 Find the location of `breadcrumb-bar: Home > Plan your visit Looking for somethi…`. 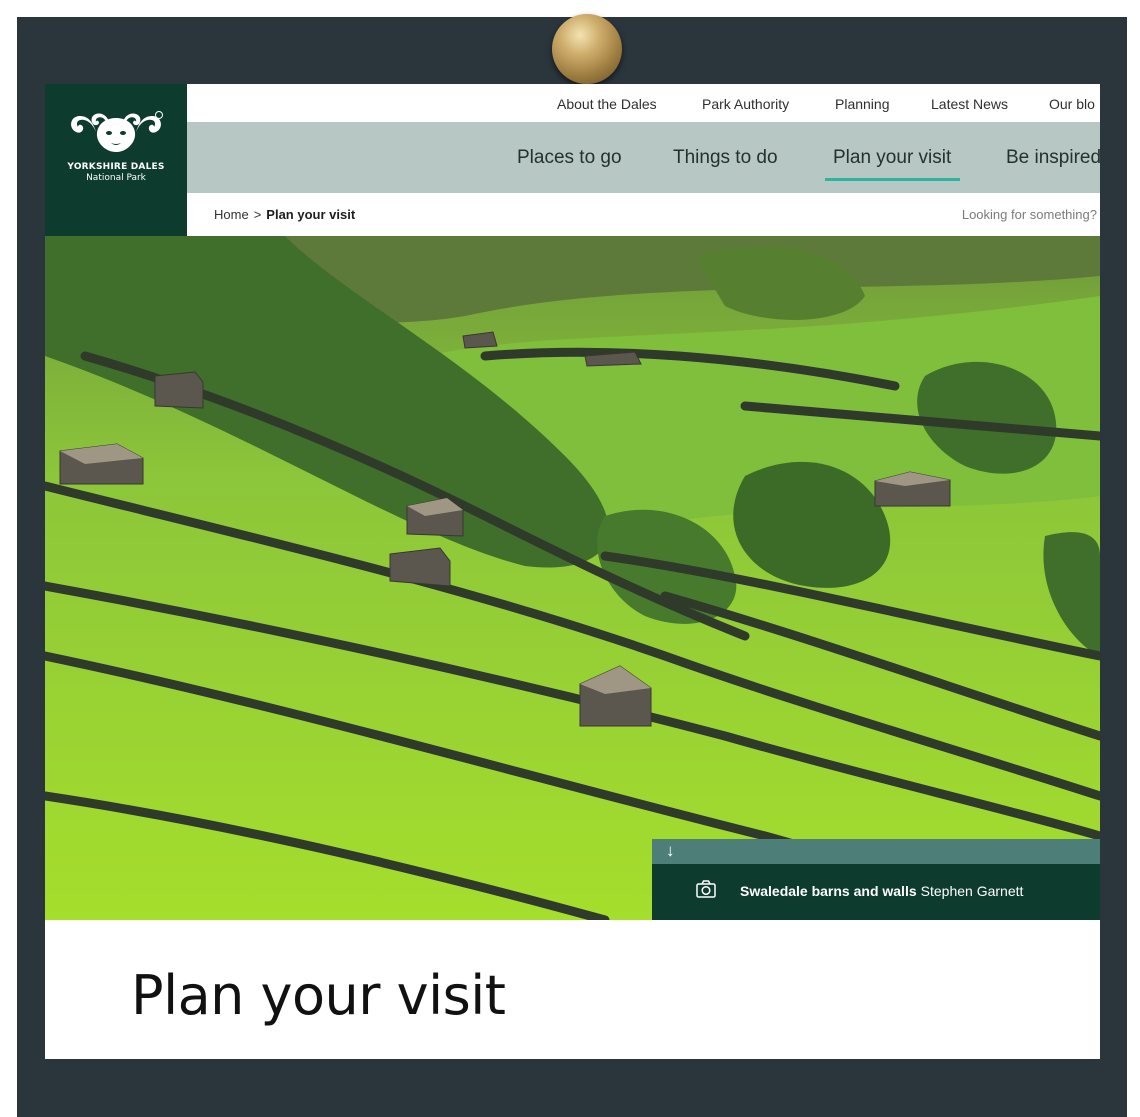

breadcrumb-bar: Home > Plan your visit Looking for somethi… is located at coordinates (643, 214).